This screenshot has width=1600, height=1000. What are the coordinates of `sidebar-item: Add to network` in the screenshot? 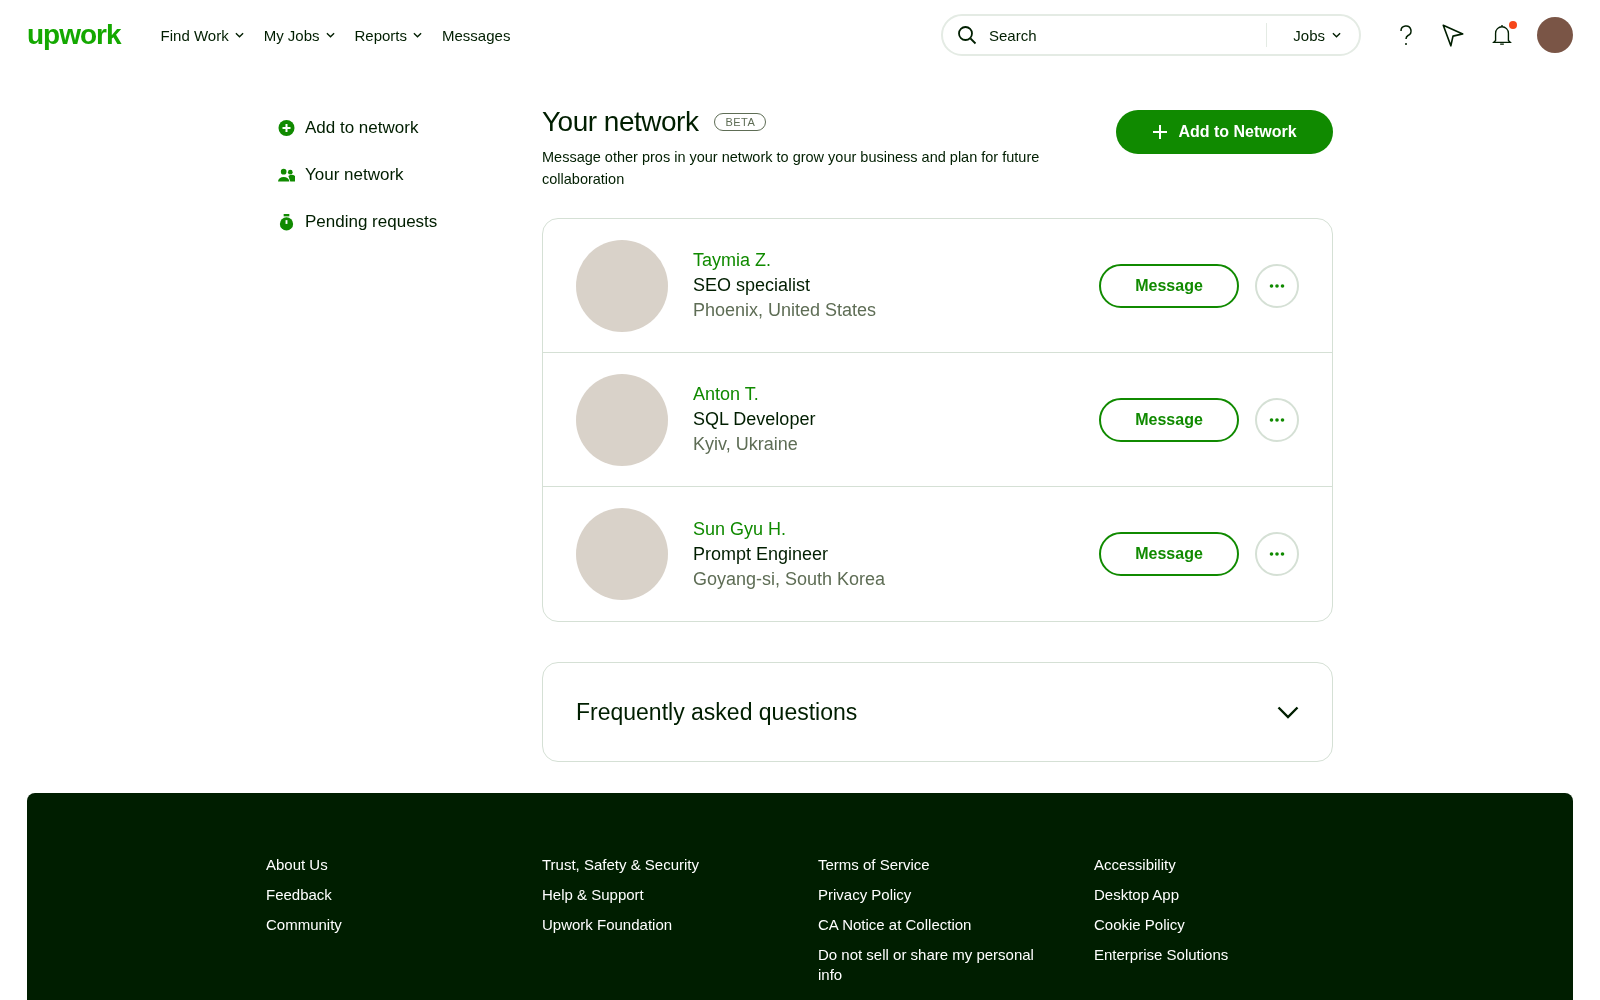 It's located at (410, 128).